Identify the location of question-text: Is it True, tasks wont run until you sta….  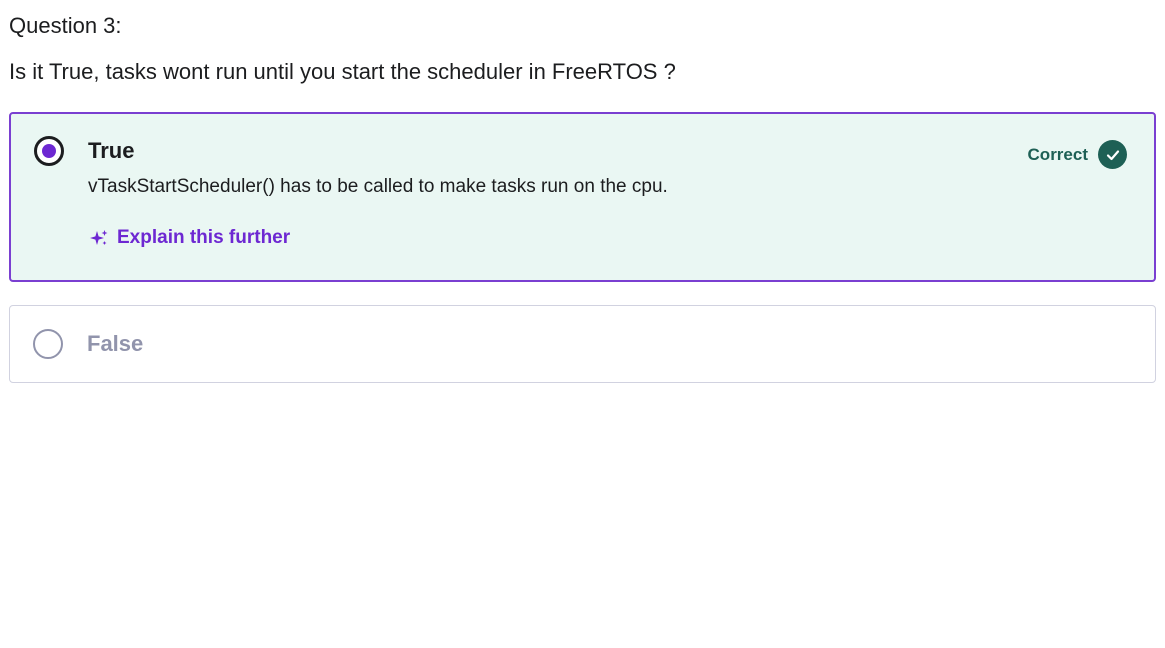
(342, 71).